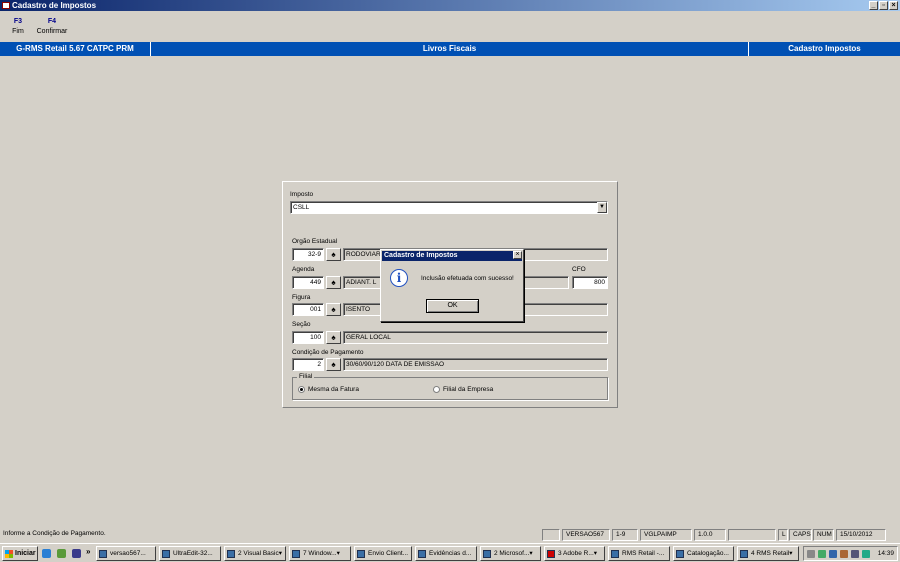 The width and height of the screenshot is (900, 562). What do you see at coordinates (54, 533) in the screenshot?
I see `status-message: Informe a Condição de Pagamento.` at bounding box center [54, 533].